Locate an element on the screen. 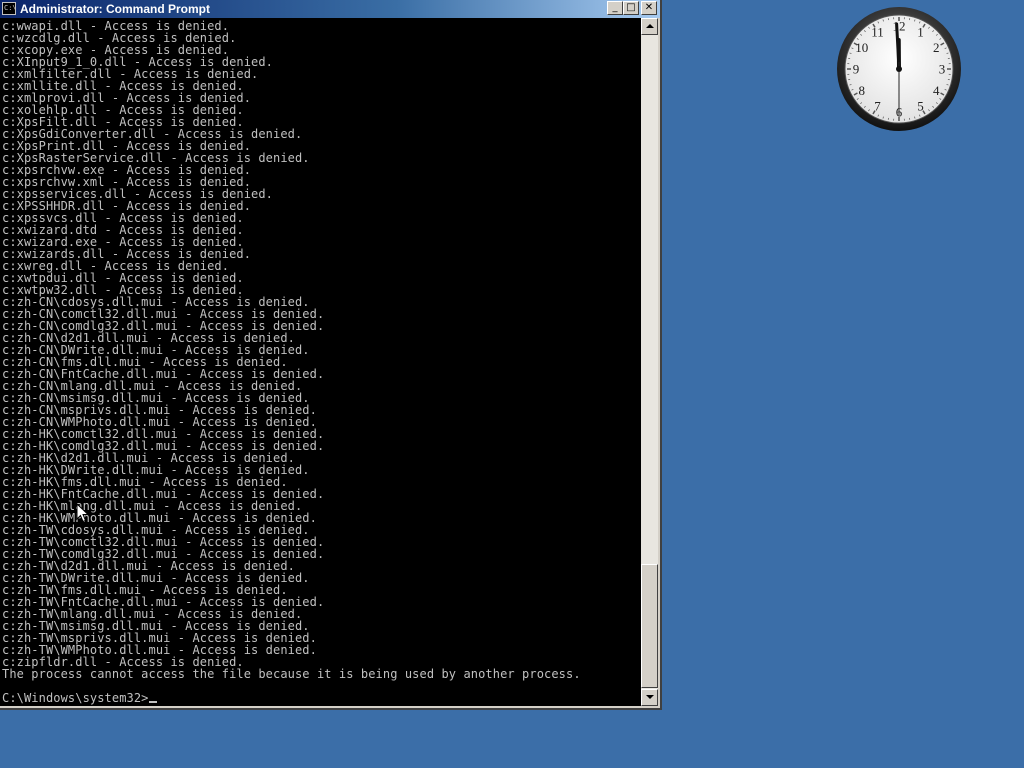 This screenshot has height=768, width=1024. text-cursor is located at coordinates (152, 702).